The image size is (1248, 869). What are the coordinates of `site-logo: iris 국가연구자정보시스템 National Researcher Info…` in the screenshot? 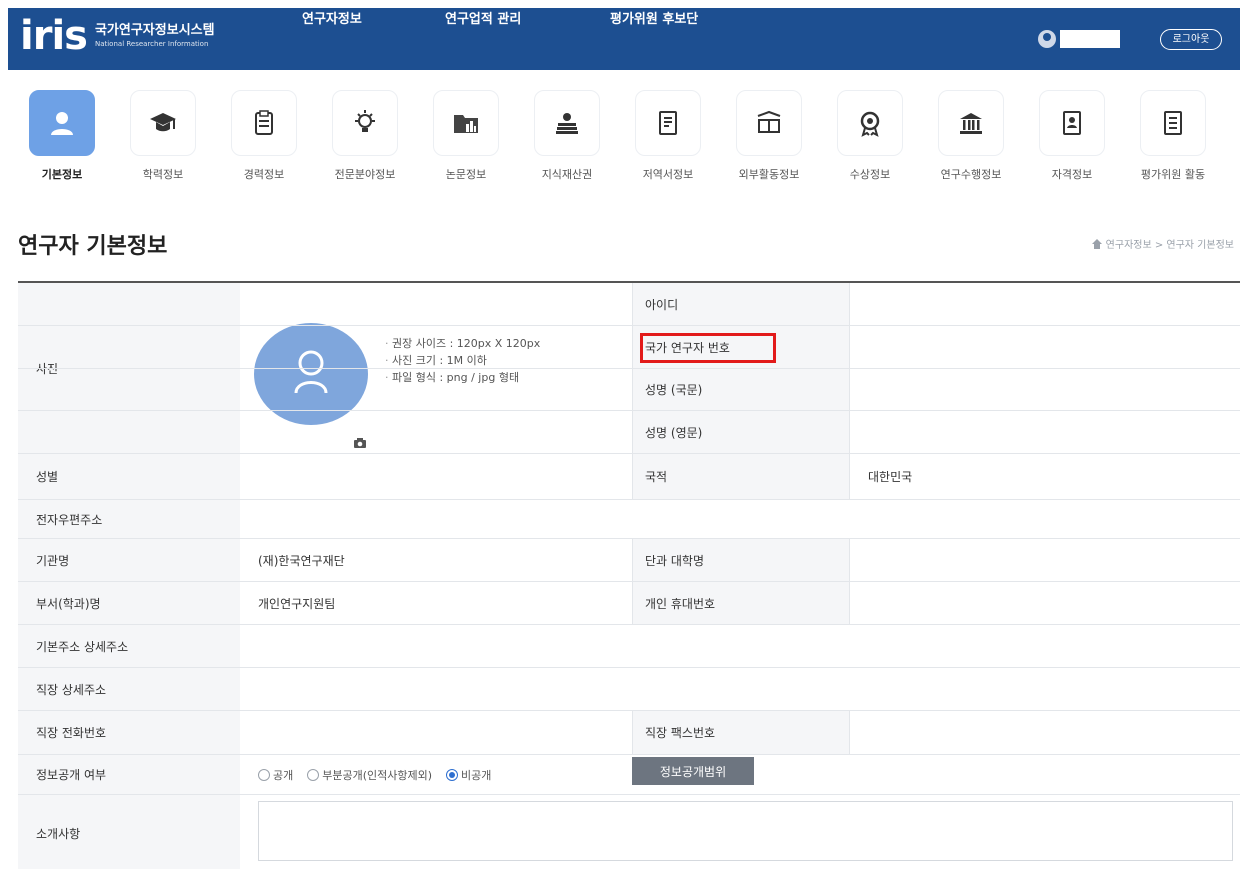 It's located at (117, 36).